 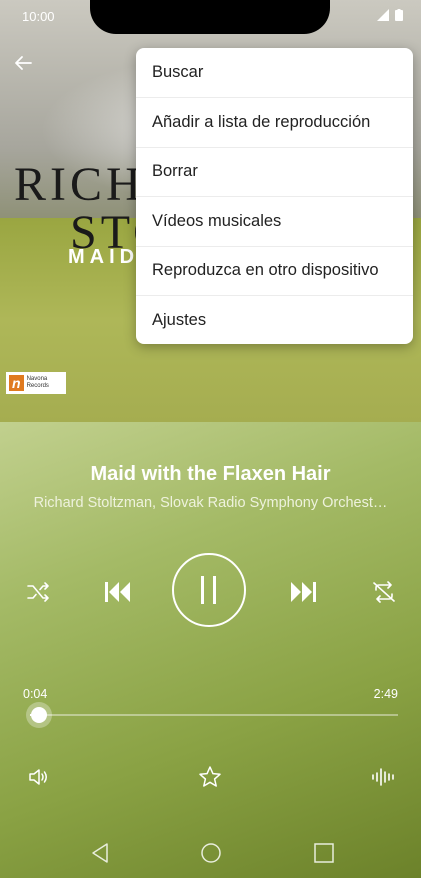 I want to click on nav-home-icon, so click(x=211, y=855).